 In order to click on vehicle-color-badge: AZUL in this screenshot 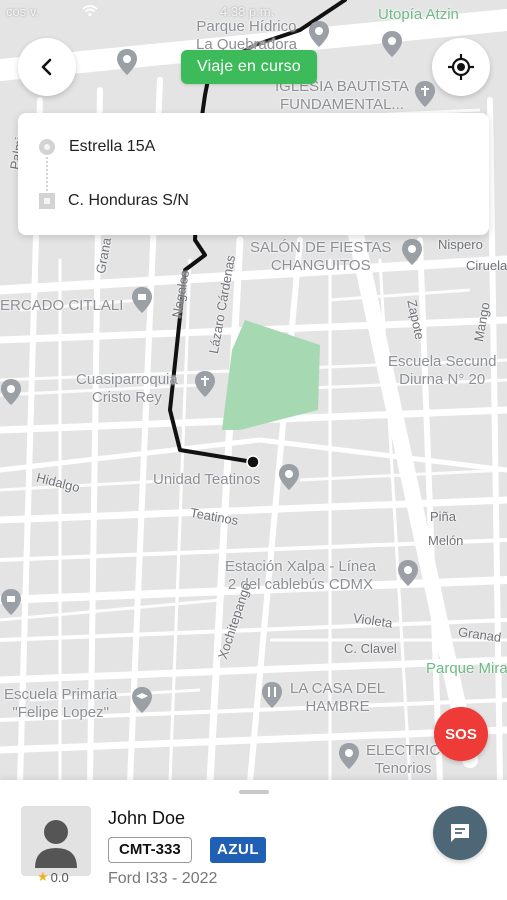, I will do `click(238, 850)`.